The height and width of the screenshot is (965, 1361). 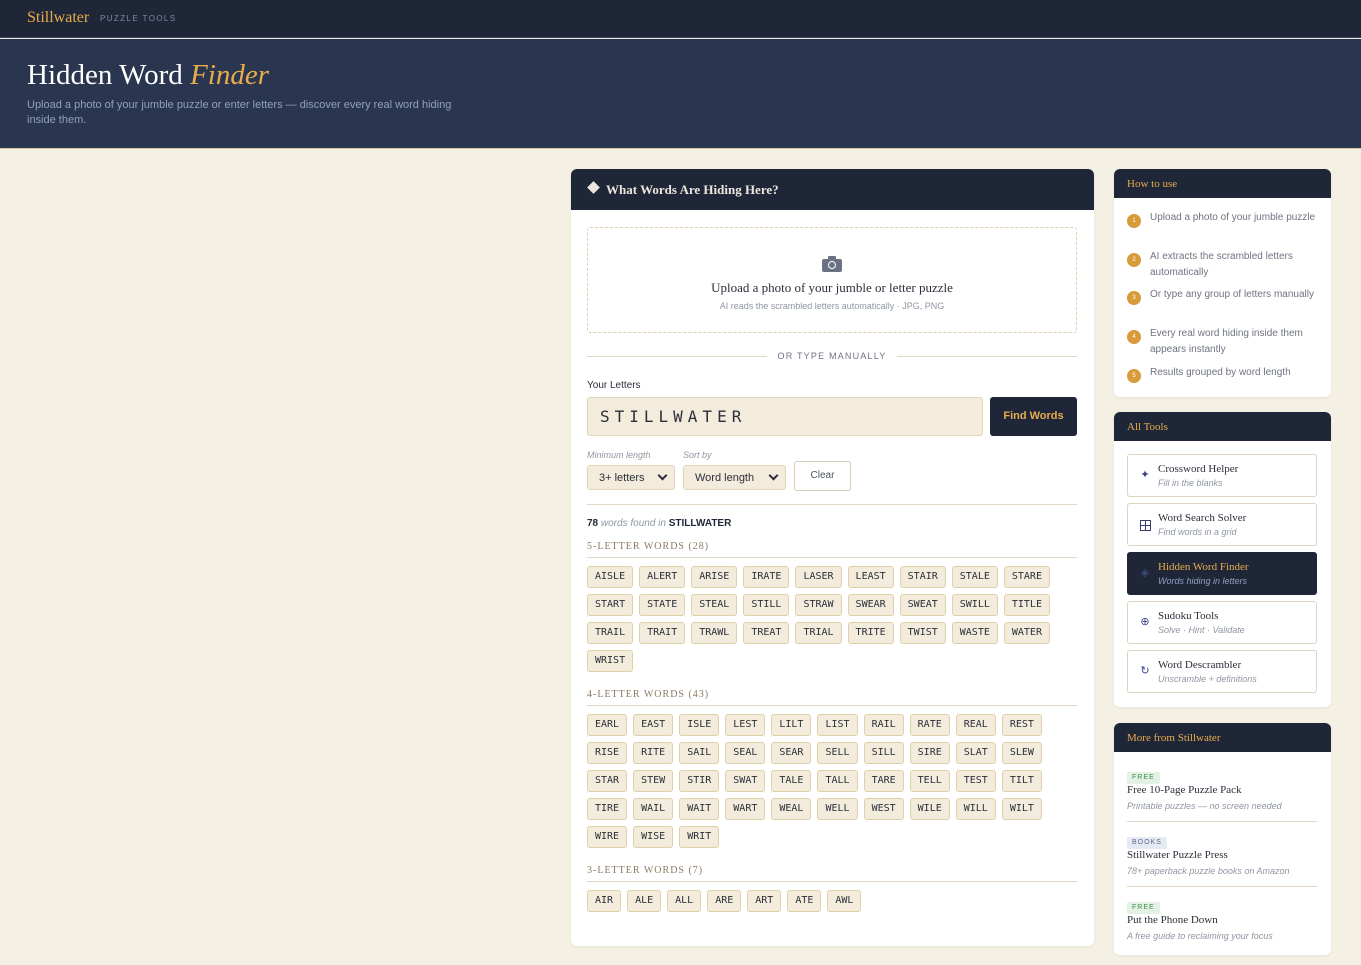 I want to click on word-chip: SELL, so click(x=837, y=753).